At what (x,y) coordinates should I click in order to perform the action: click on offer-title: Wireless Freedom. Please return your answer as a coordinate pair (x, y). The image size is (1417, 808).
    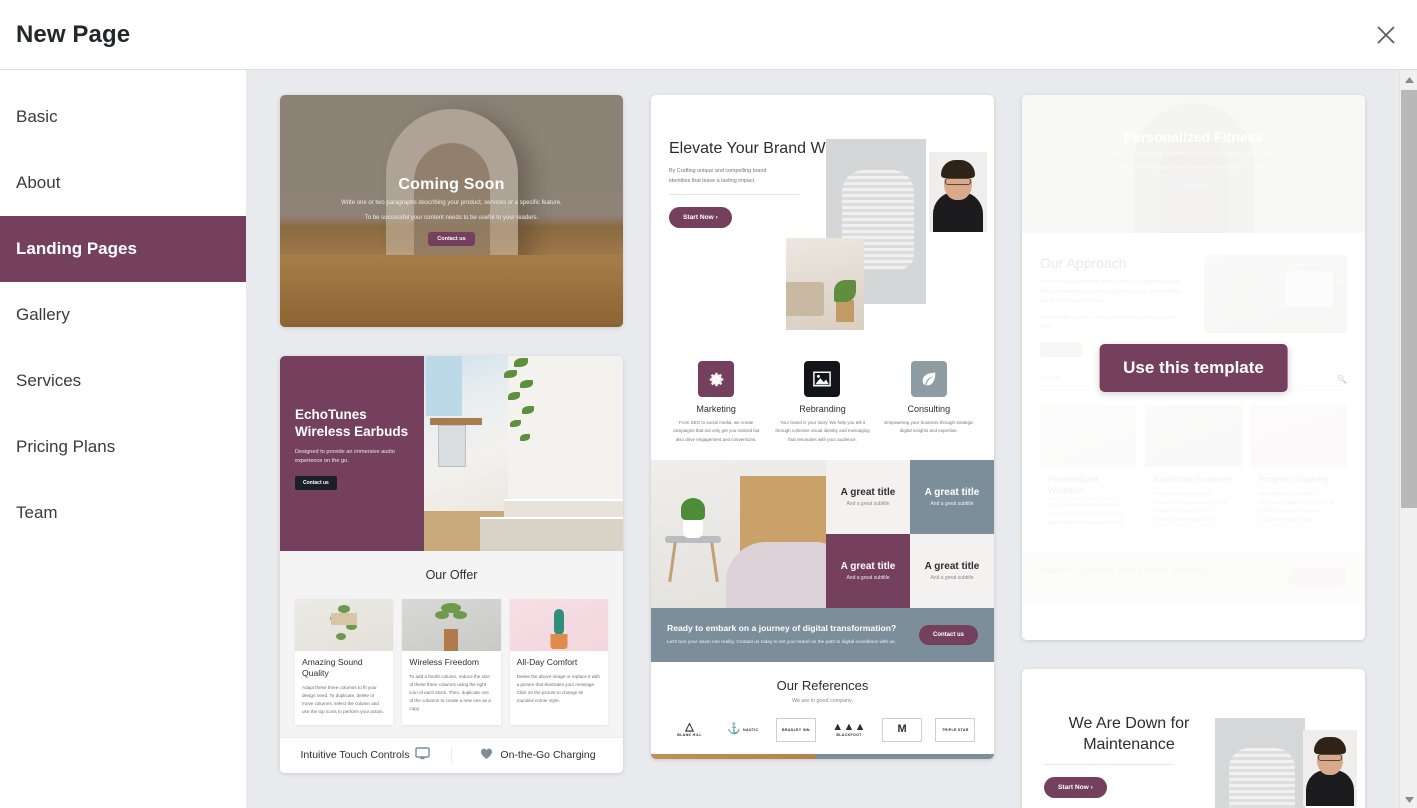
    Looking at the image, I should click on (444, 662).